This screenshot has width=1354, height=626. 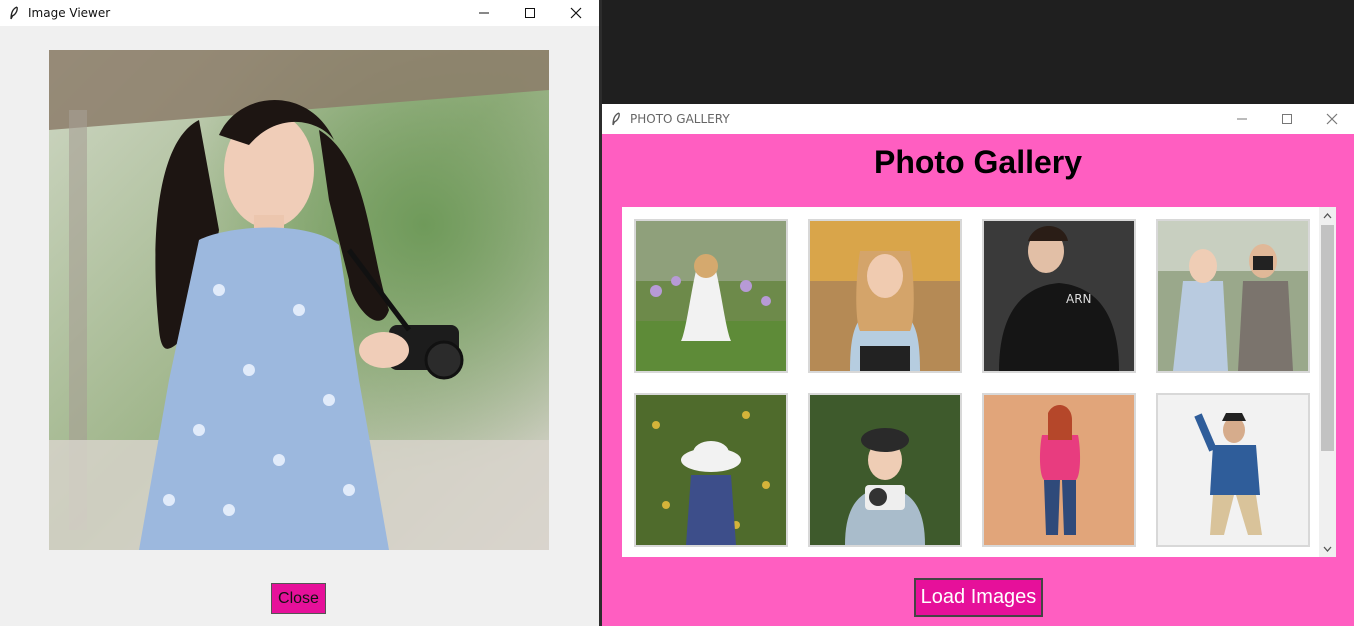 I want to click on thumbnail-boy-with-camera, so click(x=885, y=470).